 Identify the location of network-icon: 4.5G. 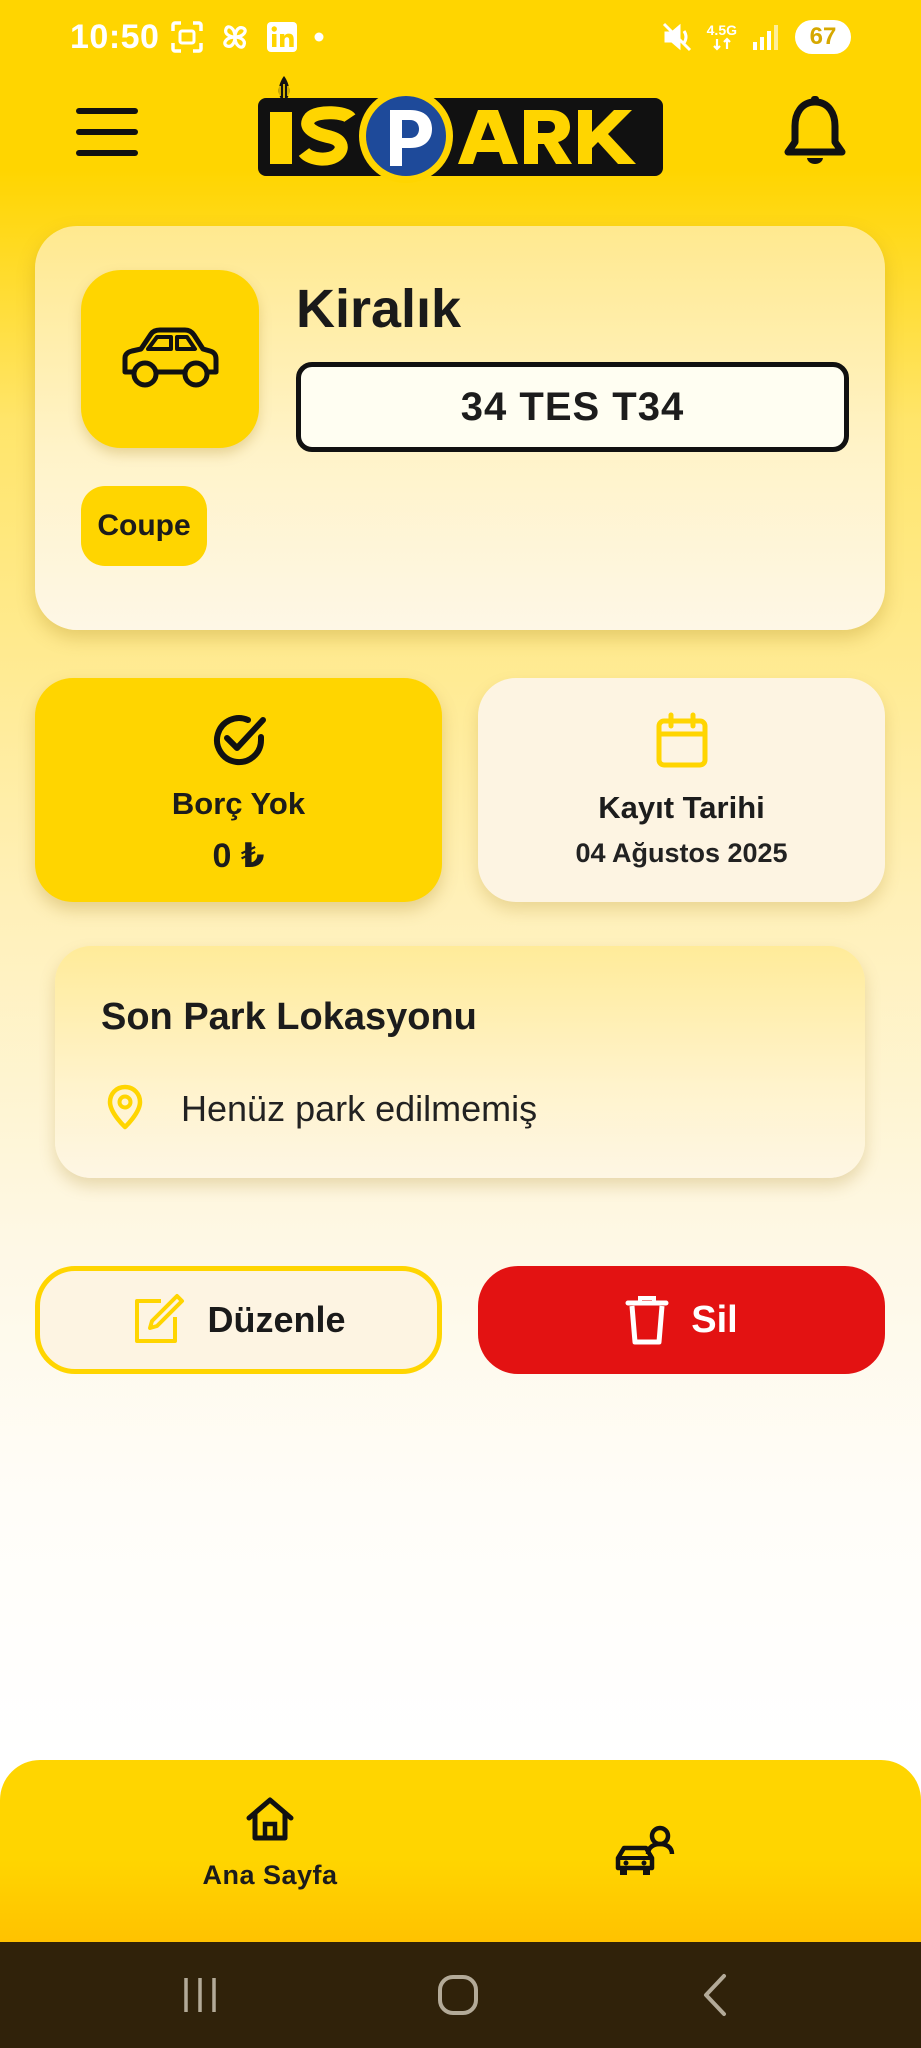
(722, 37).